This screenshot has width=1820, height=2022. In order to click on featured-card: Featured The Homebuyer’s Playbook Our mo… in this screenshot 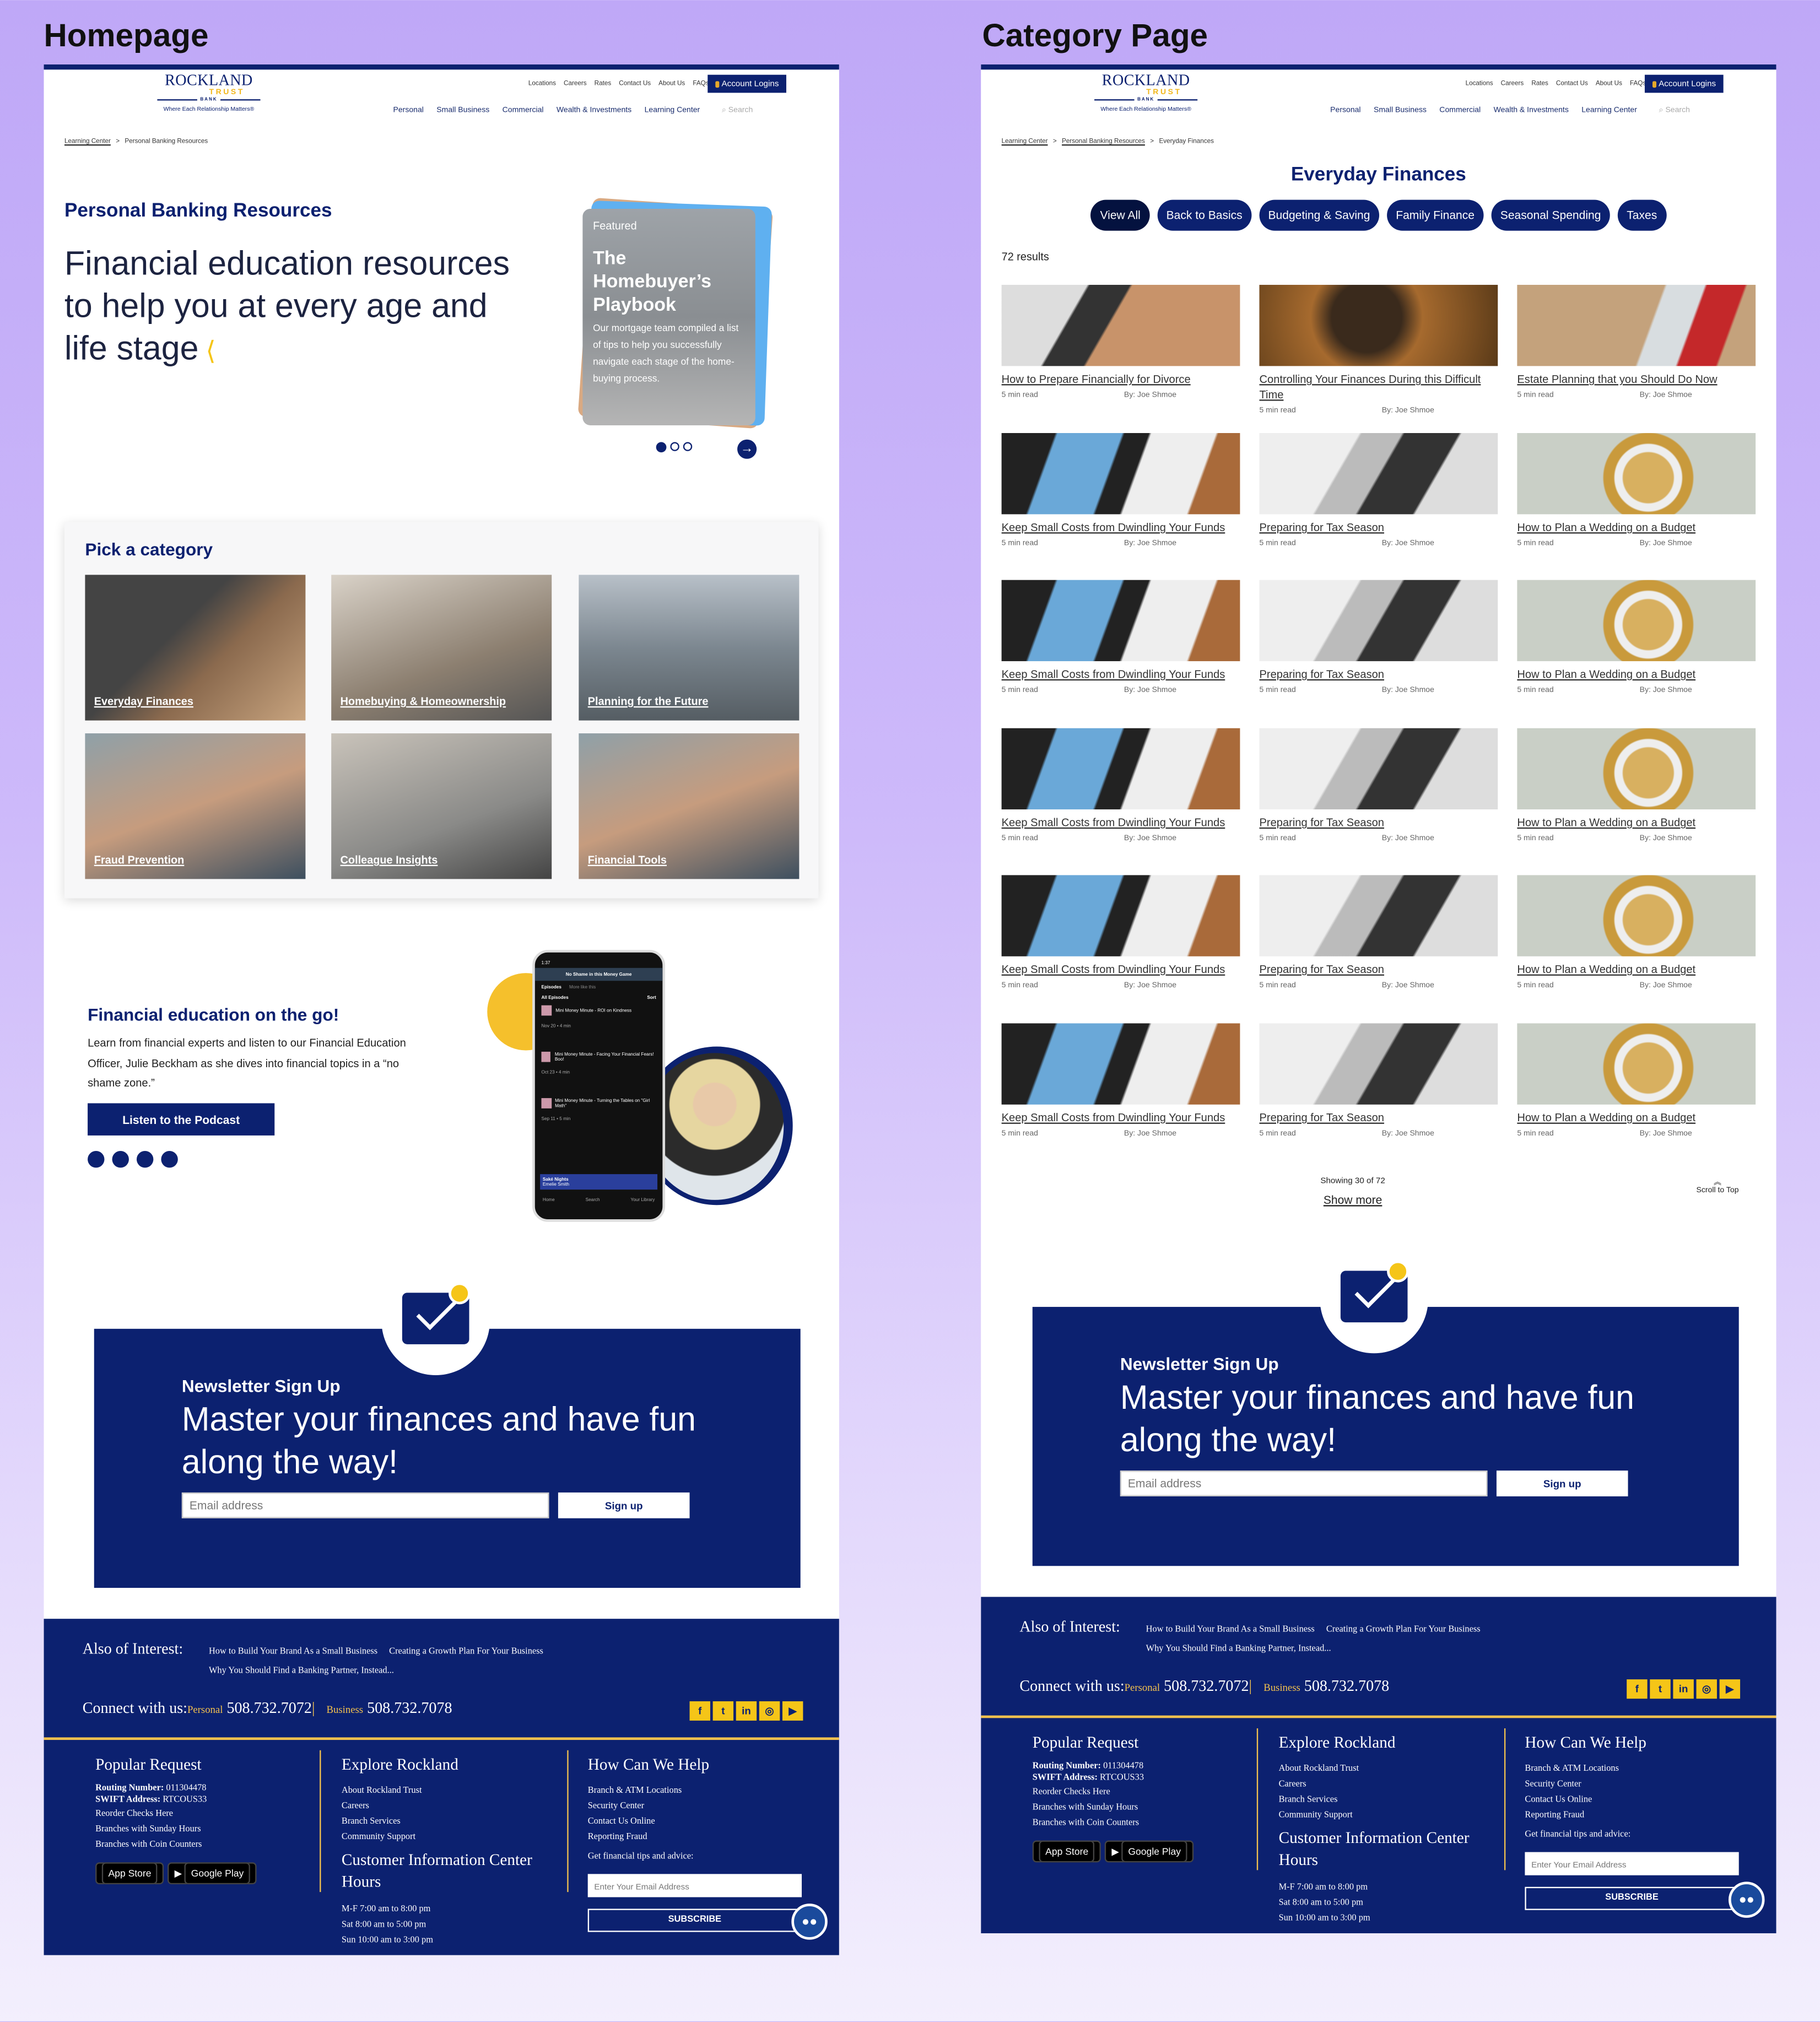, I will do `click(668, 316)`.